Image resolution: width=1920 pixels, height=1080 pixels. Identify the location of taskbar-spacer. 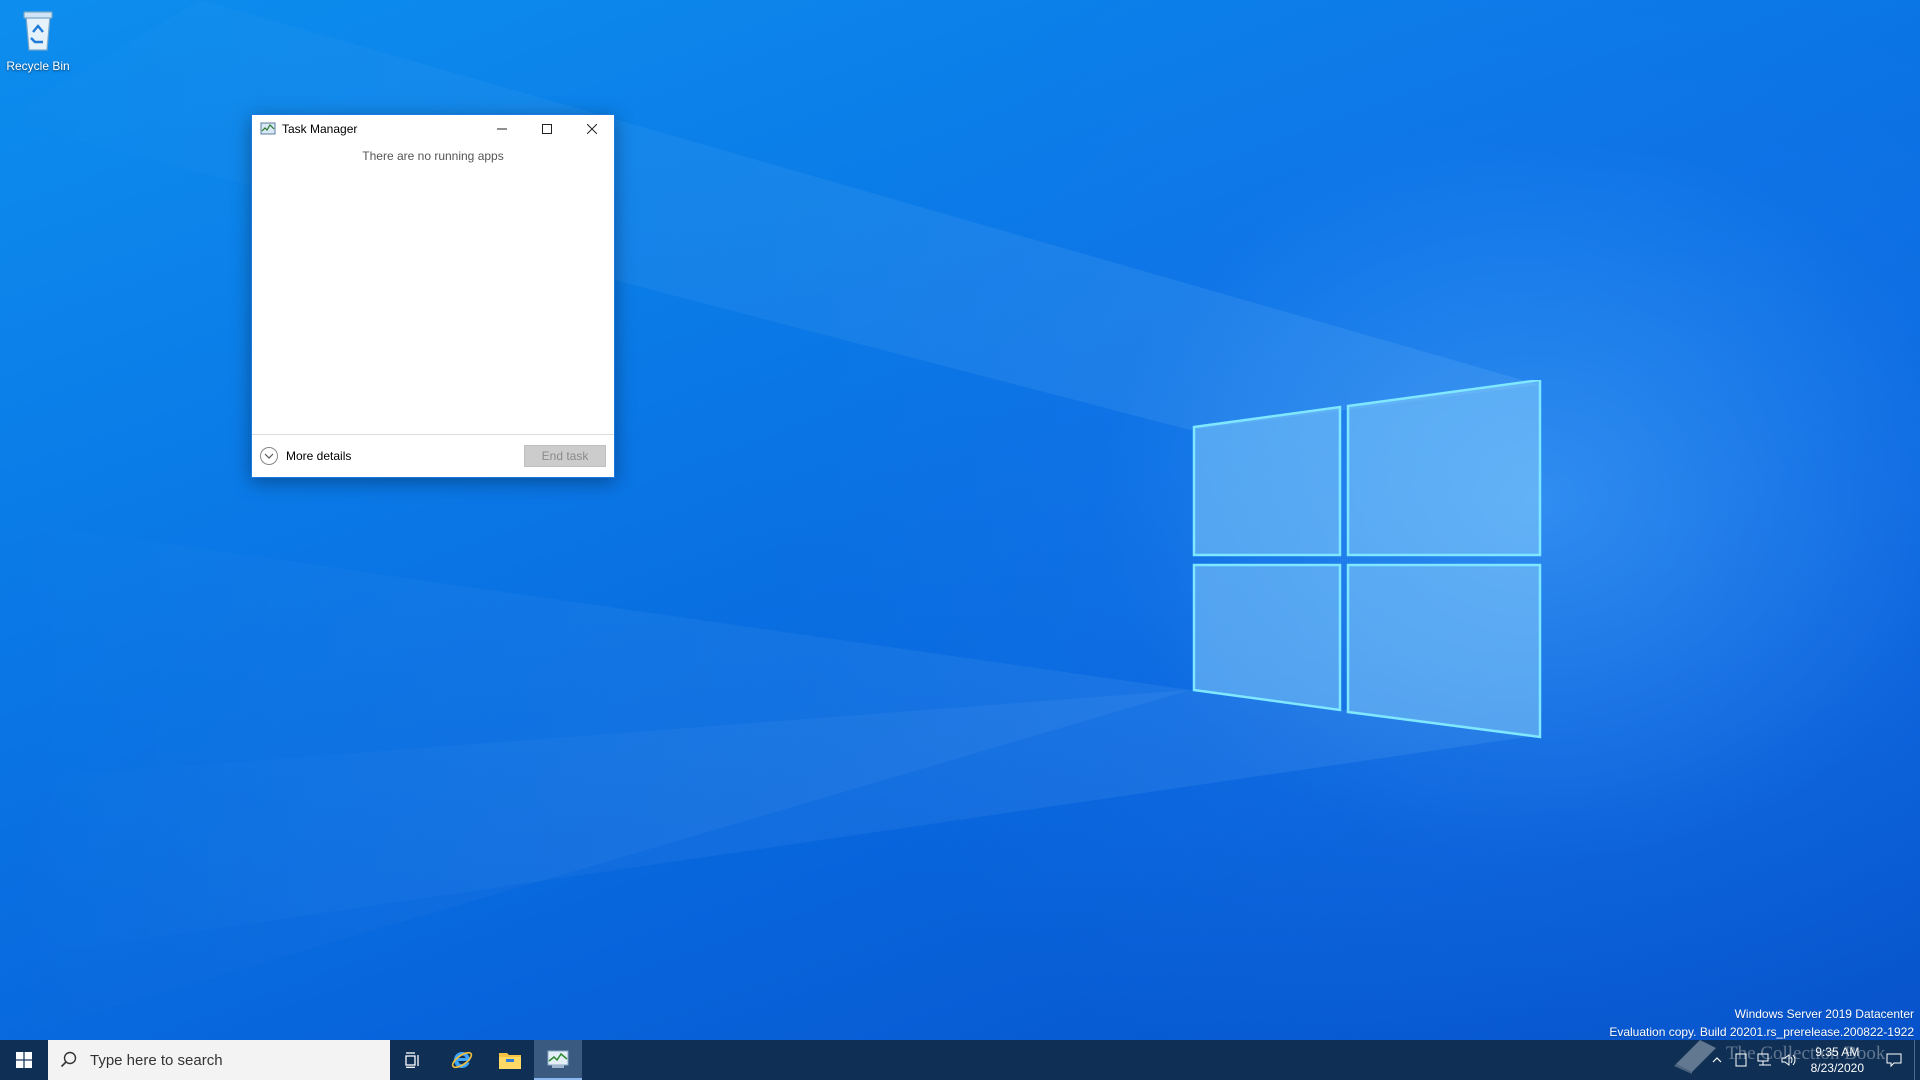
(1143, 1060).